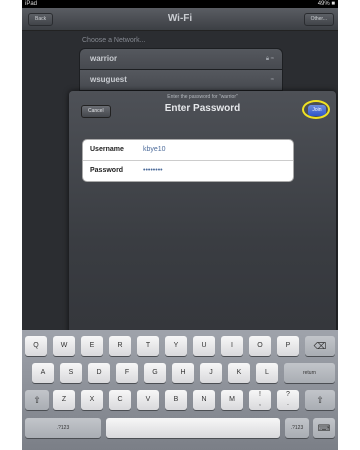 Image resolution: width=360 pixels, height=450 pixels. Describe the element at coordinates (309, 373) in the screenshot. I see `return-key: return` at that location.